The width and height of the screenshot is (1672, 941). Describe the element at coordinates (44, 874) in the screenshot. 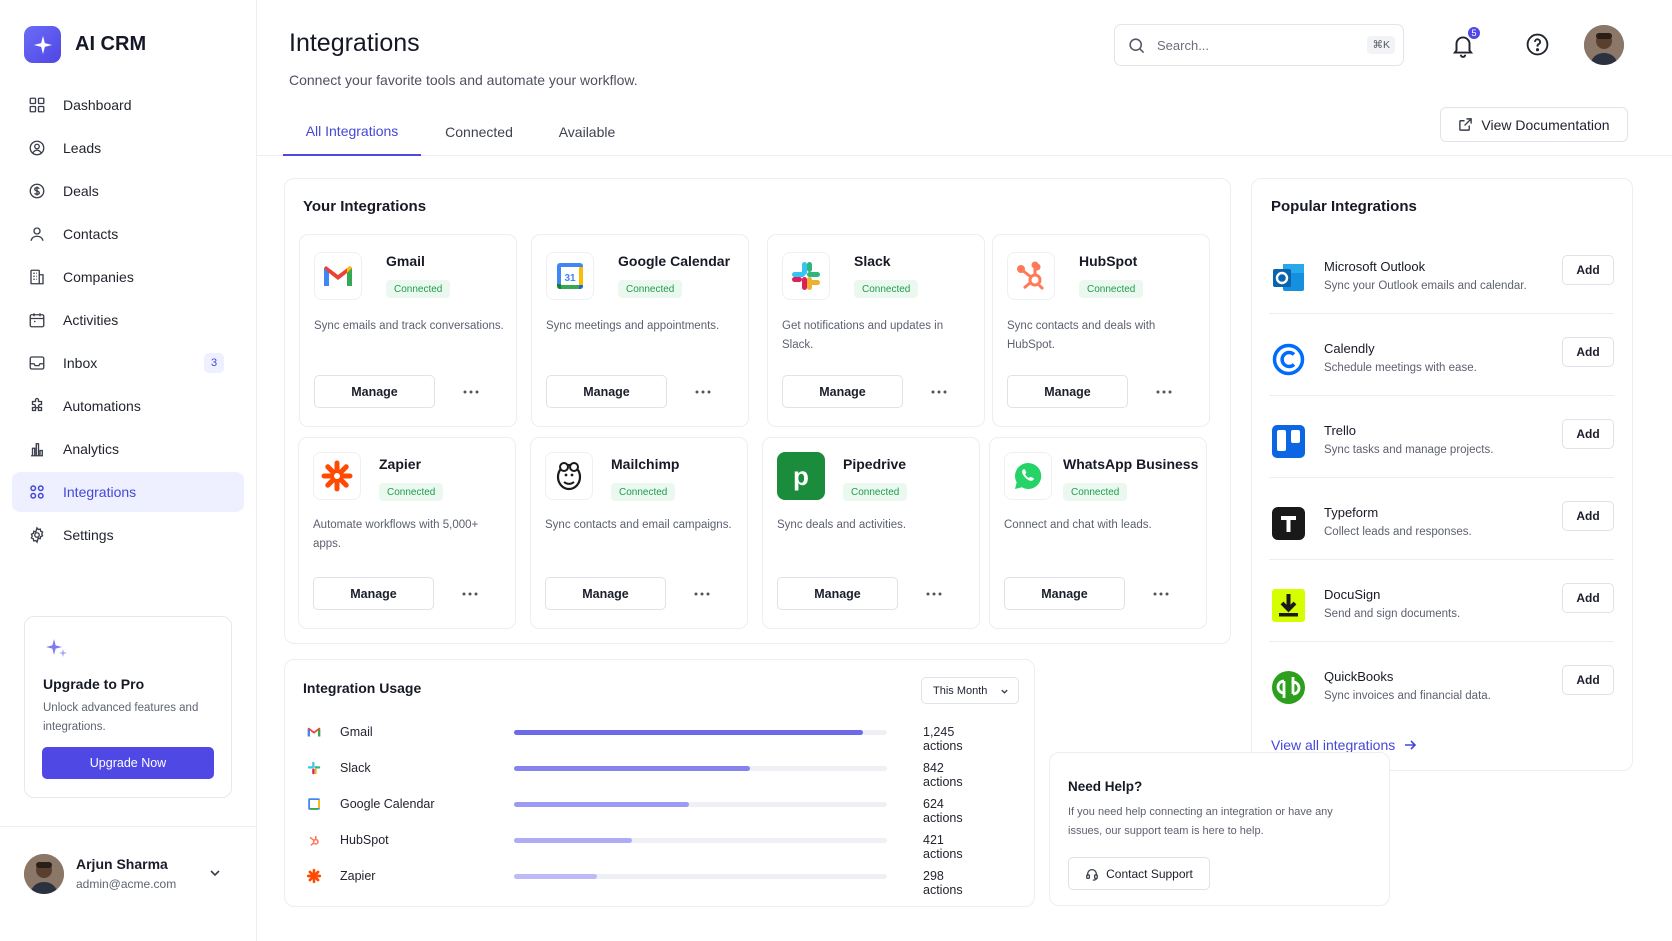

I see `avatar` at that location.